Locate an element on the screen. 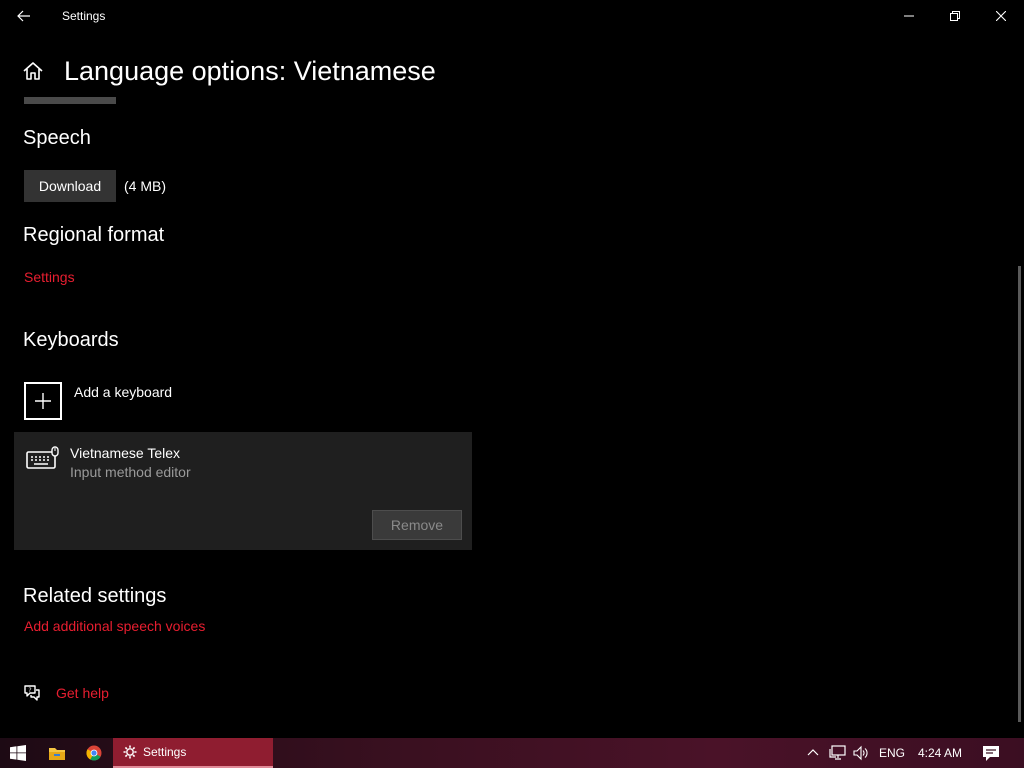  download-button: Download is located at coordinates (70, 186).